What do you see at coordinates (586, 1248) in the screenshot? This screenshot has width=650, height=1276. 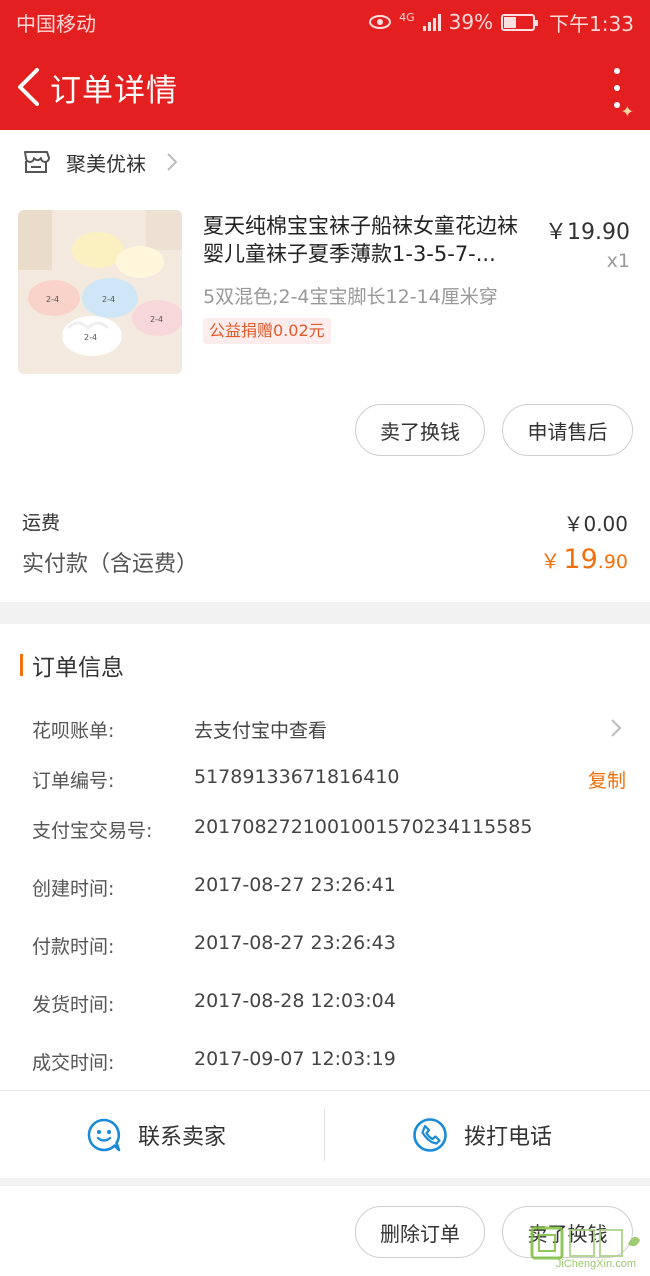 I see `watermark-logo: JiChengXin.com` at bounding box center [586, 1248].